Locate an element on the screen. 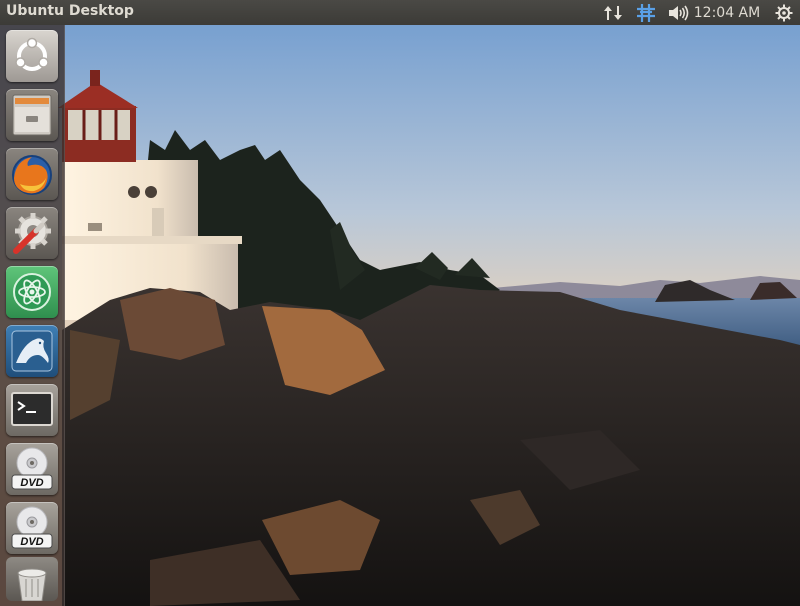 The width and height of the screenshot is (800, 606). terminal-launcher-button is located at coordinates (32, 410).